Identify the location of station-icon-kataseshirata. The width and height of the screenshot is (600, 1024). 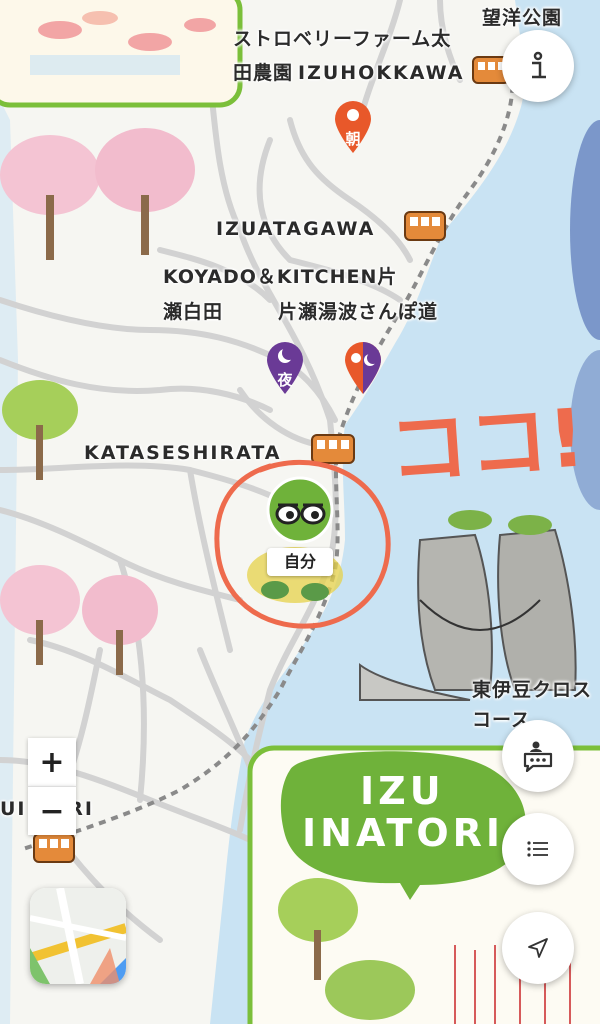
(333, 449).